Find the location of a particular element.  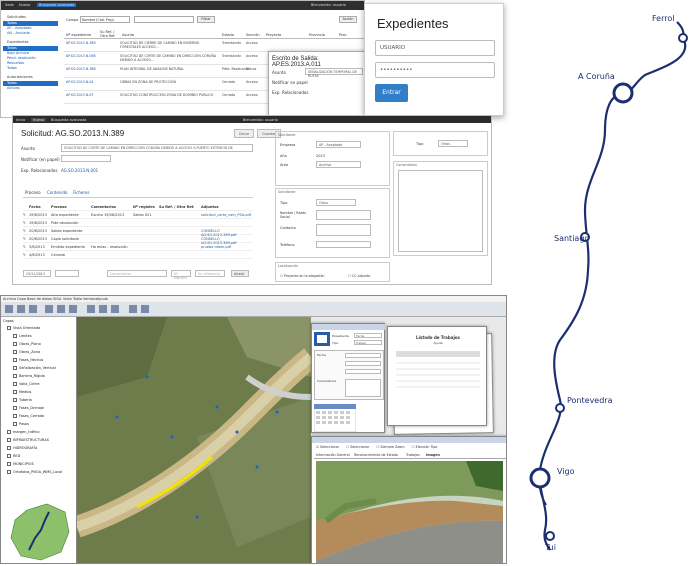

layer-item: Pasos is located at coordinates (21, 425).